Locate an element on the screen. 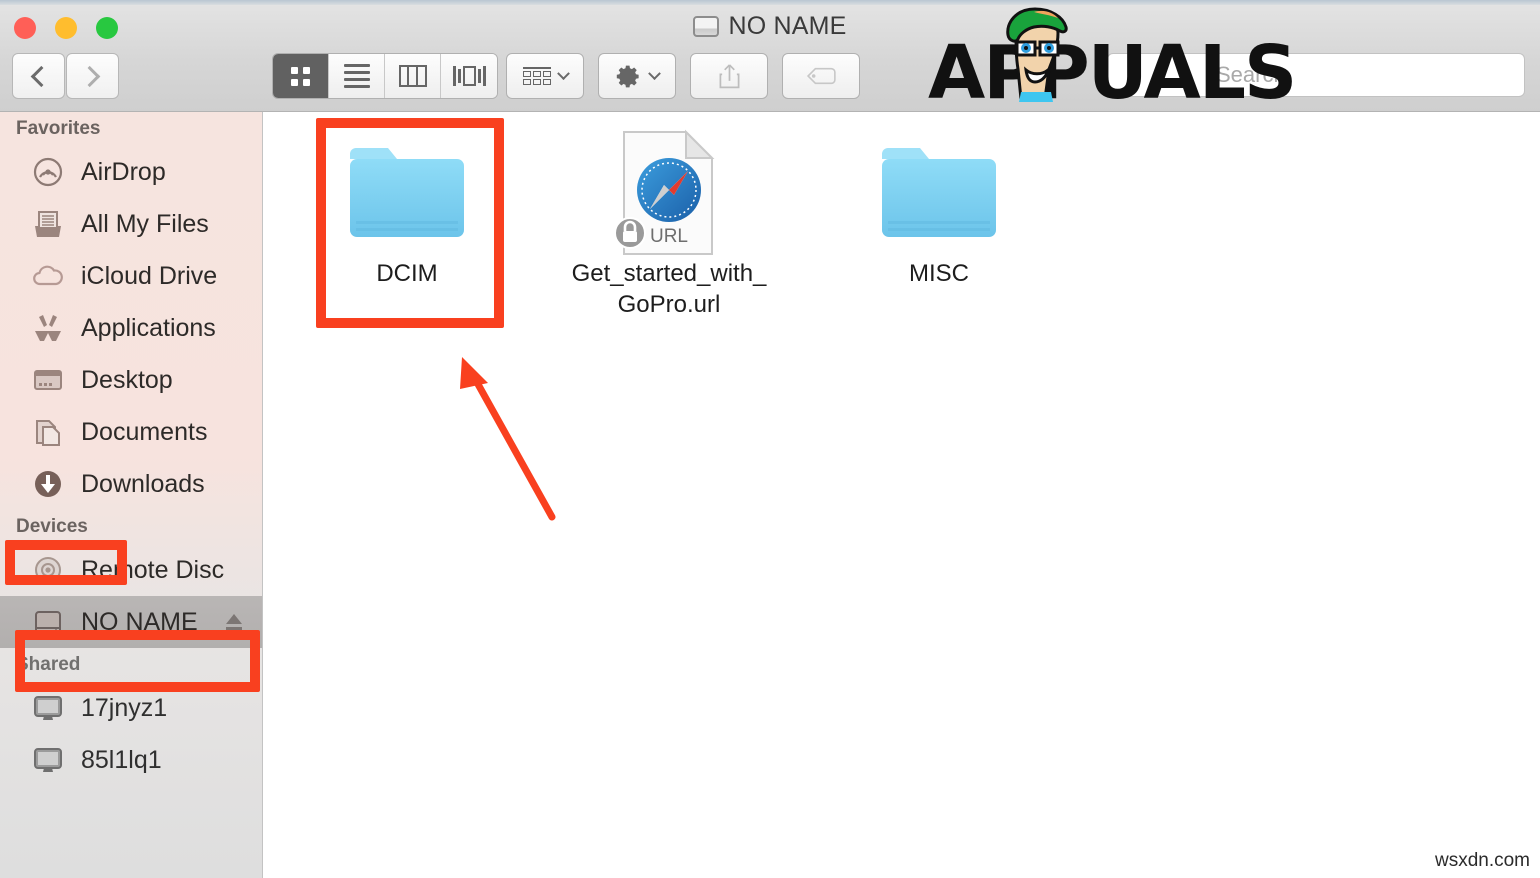 The width and height of the screenshot is (1540, 878). sidebar-item-airdrop: AirDrop is located at coordinates (131, 172).